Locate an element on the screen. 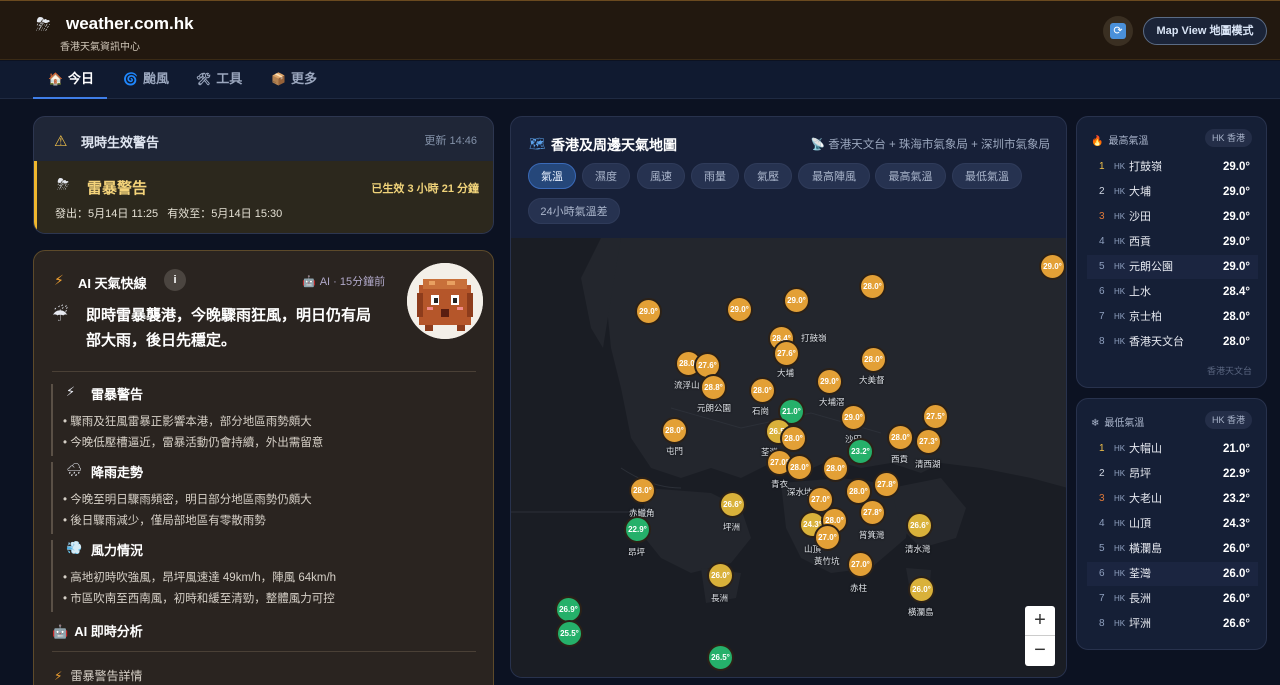 This screenshot has width=1280, height=685. rank-number: 2 is located at coordinates (1102, 191).